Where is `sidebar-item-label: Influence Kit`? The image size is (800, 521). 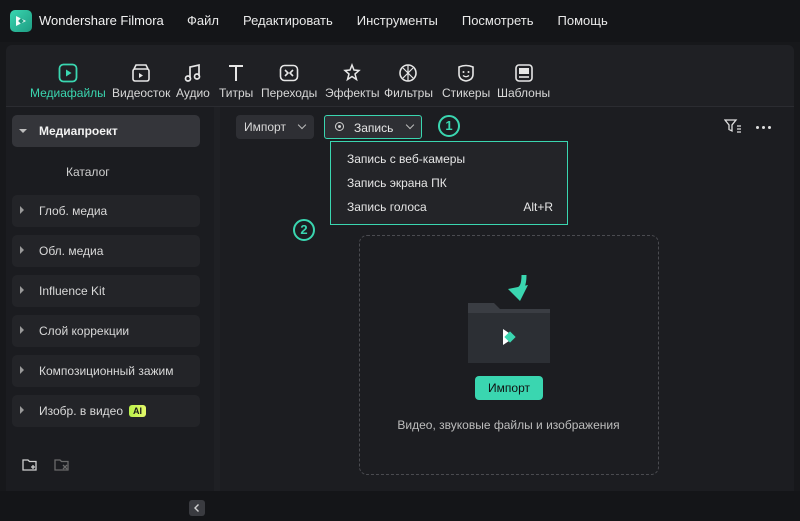
sidebar-item-label: Influence Kit is located at coordinates (72, 291).